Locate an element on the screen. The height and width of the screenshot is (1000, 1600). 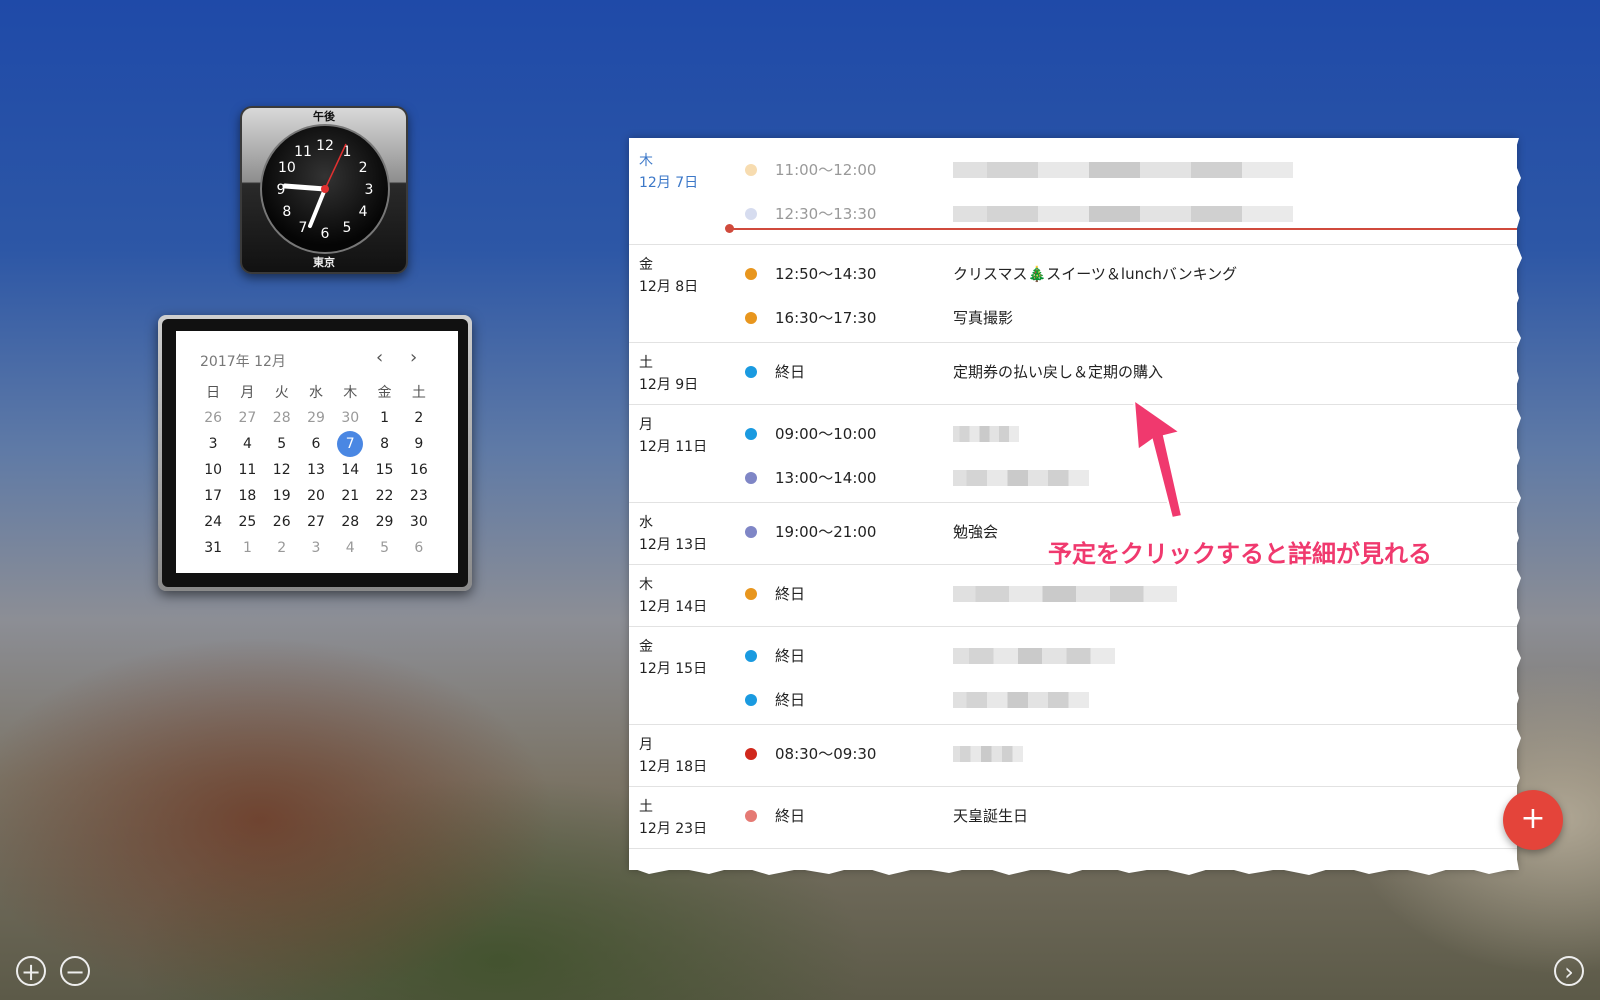
event-item: 終日 定期券の払い戻し＆定期の購入 is located at coordinates (1073, 370).